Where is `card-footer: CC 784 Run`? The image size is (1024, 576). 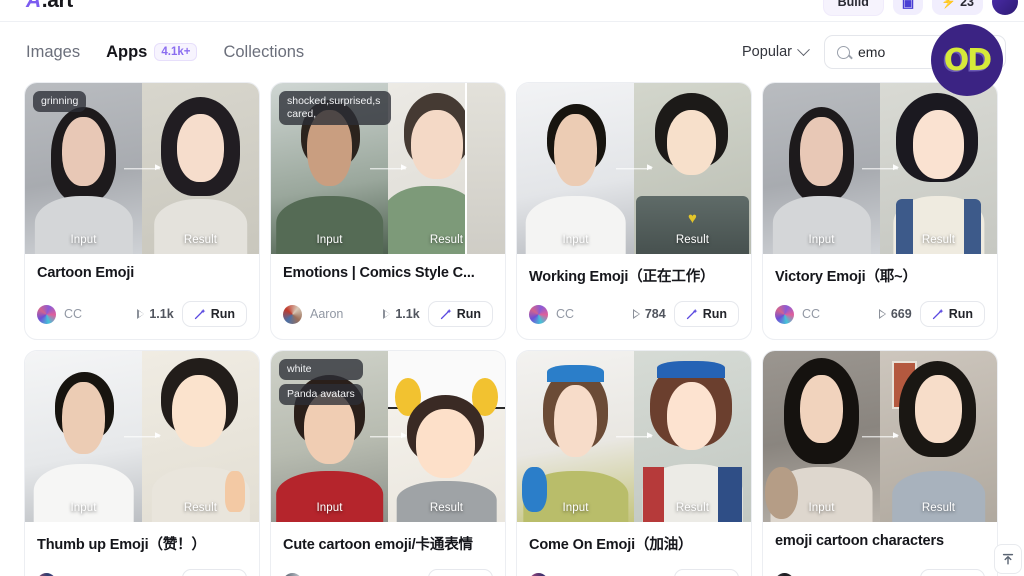
card-footer: CC 784 Run is located at coordinates (634, 320).